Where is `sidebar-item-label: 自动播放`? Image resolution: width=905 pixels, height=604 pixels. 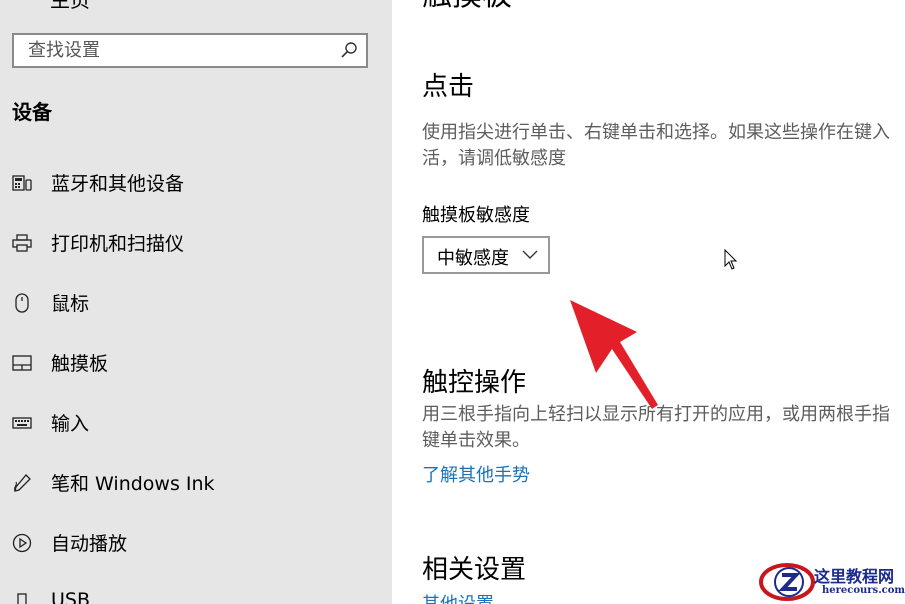
sidebar-item-label: 自动播放 is located at coordinates (89, 544).